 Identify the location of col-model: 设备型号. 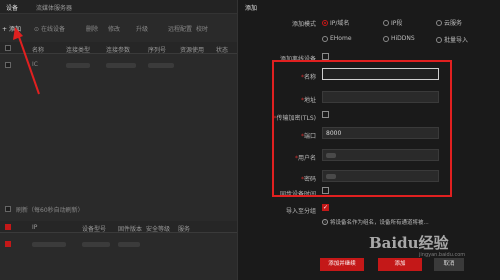
(94, 228).